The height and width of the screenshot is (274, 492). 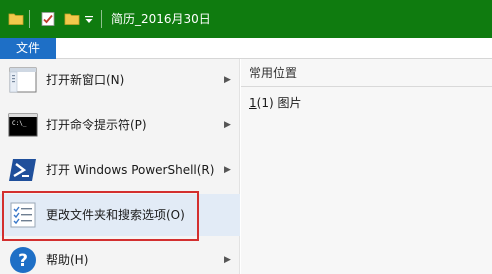 I want to click on customize-dropdown-icon, so click(x=89, y=19).